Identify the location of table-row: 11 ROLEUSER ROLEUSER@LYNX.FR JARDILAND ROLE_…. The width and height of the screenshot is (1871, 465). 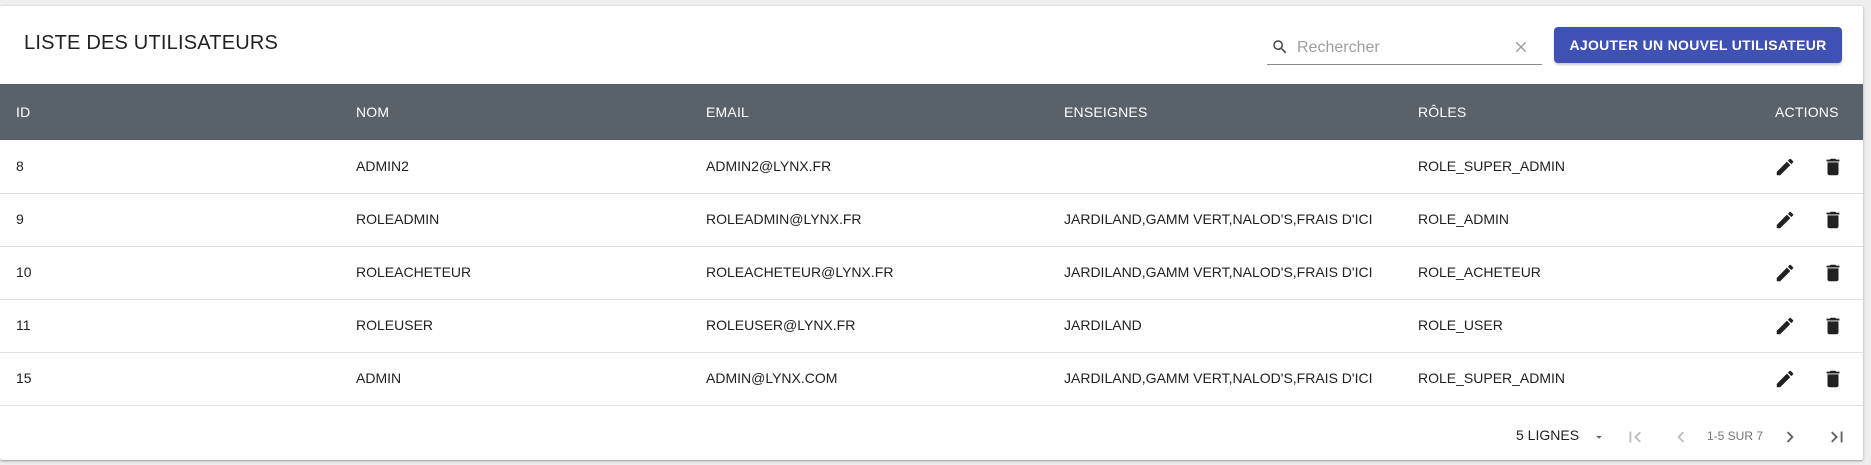
(931, 326).